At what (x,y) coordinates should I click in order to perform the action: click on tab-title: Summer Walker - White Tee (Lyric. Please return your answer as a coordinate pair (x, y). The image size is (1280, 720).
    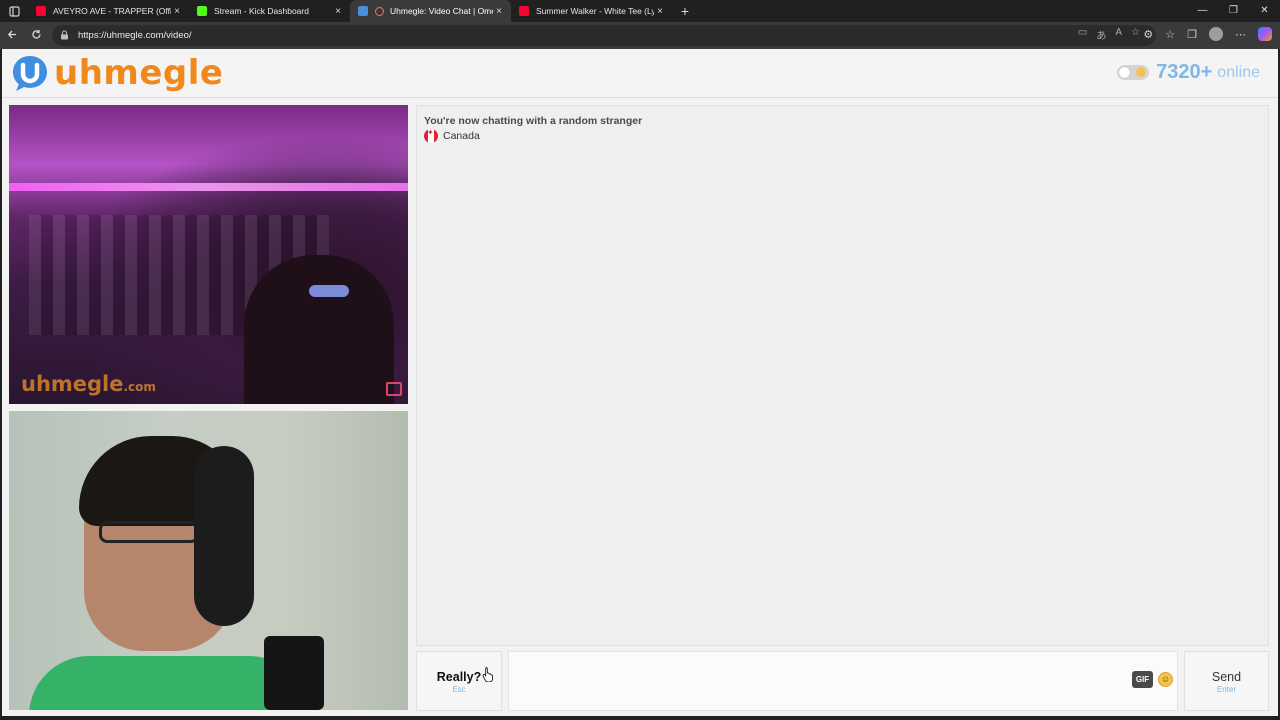
    Looking at the image, I should click on (595, 11).